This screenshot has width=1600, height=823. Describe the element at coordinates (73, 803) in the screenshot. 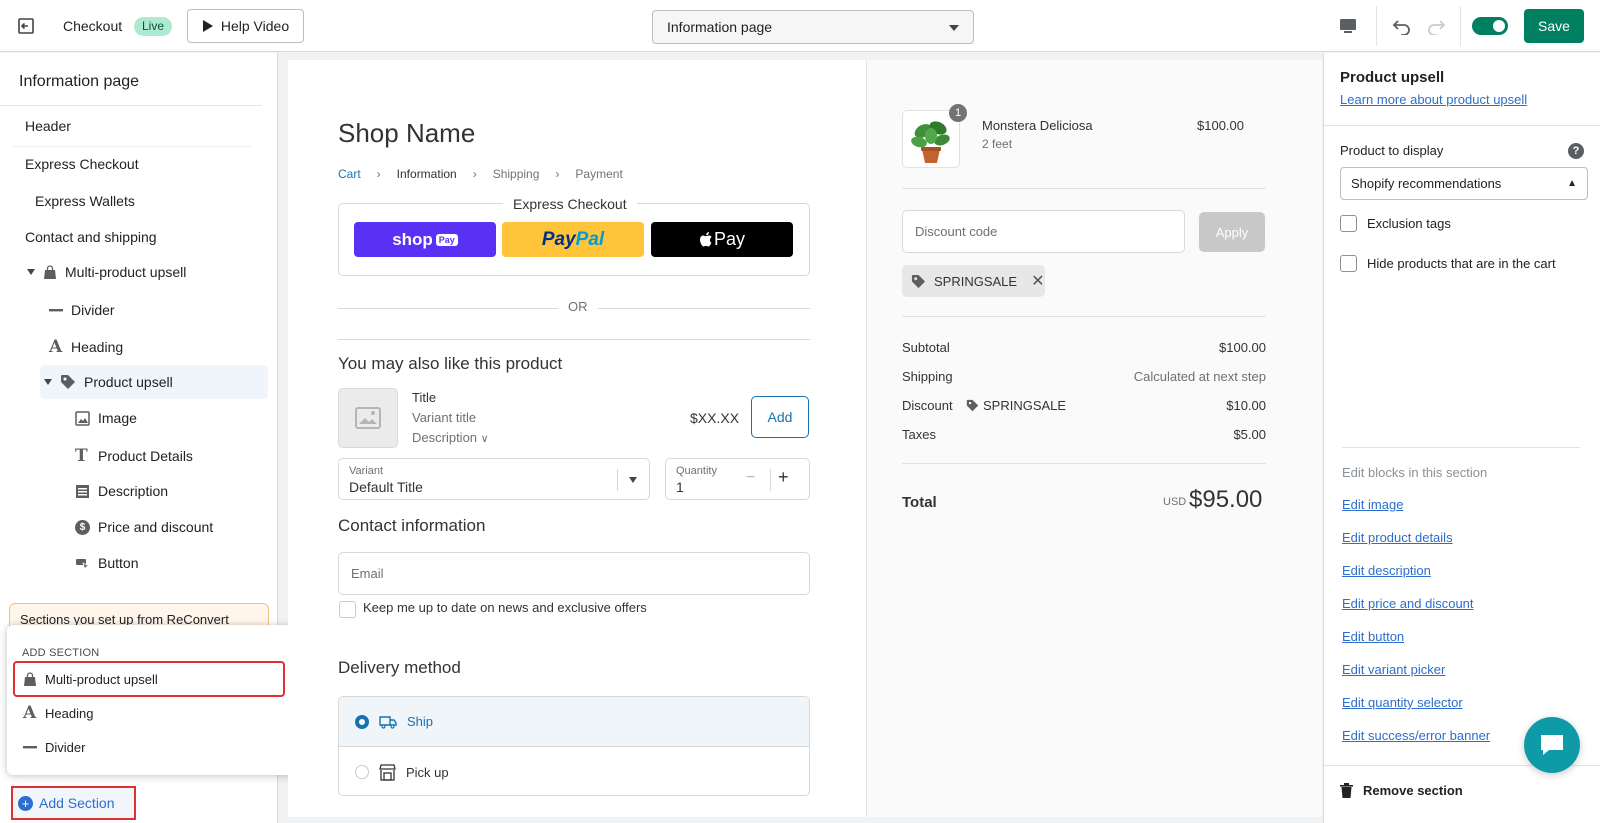

I see `add-section-button: + Add Section` at that location.